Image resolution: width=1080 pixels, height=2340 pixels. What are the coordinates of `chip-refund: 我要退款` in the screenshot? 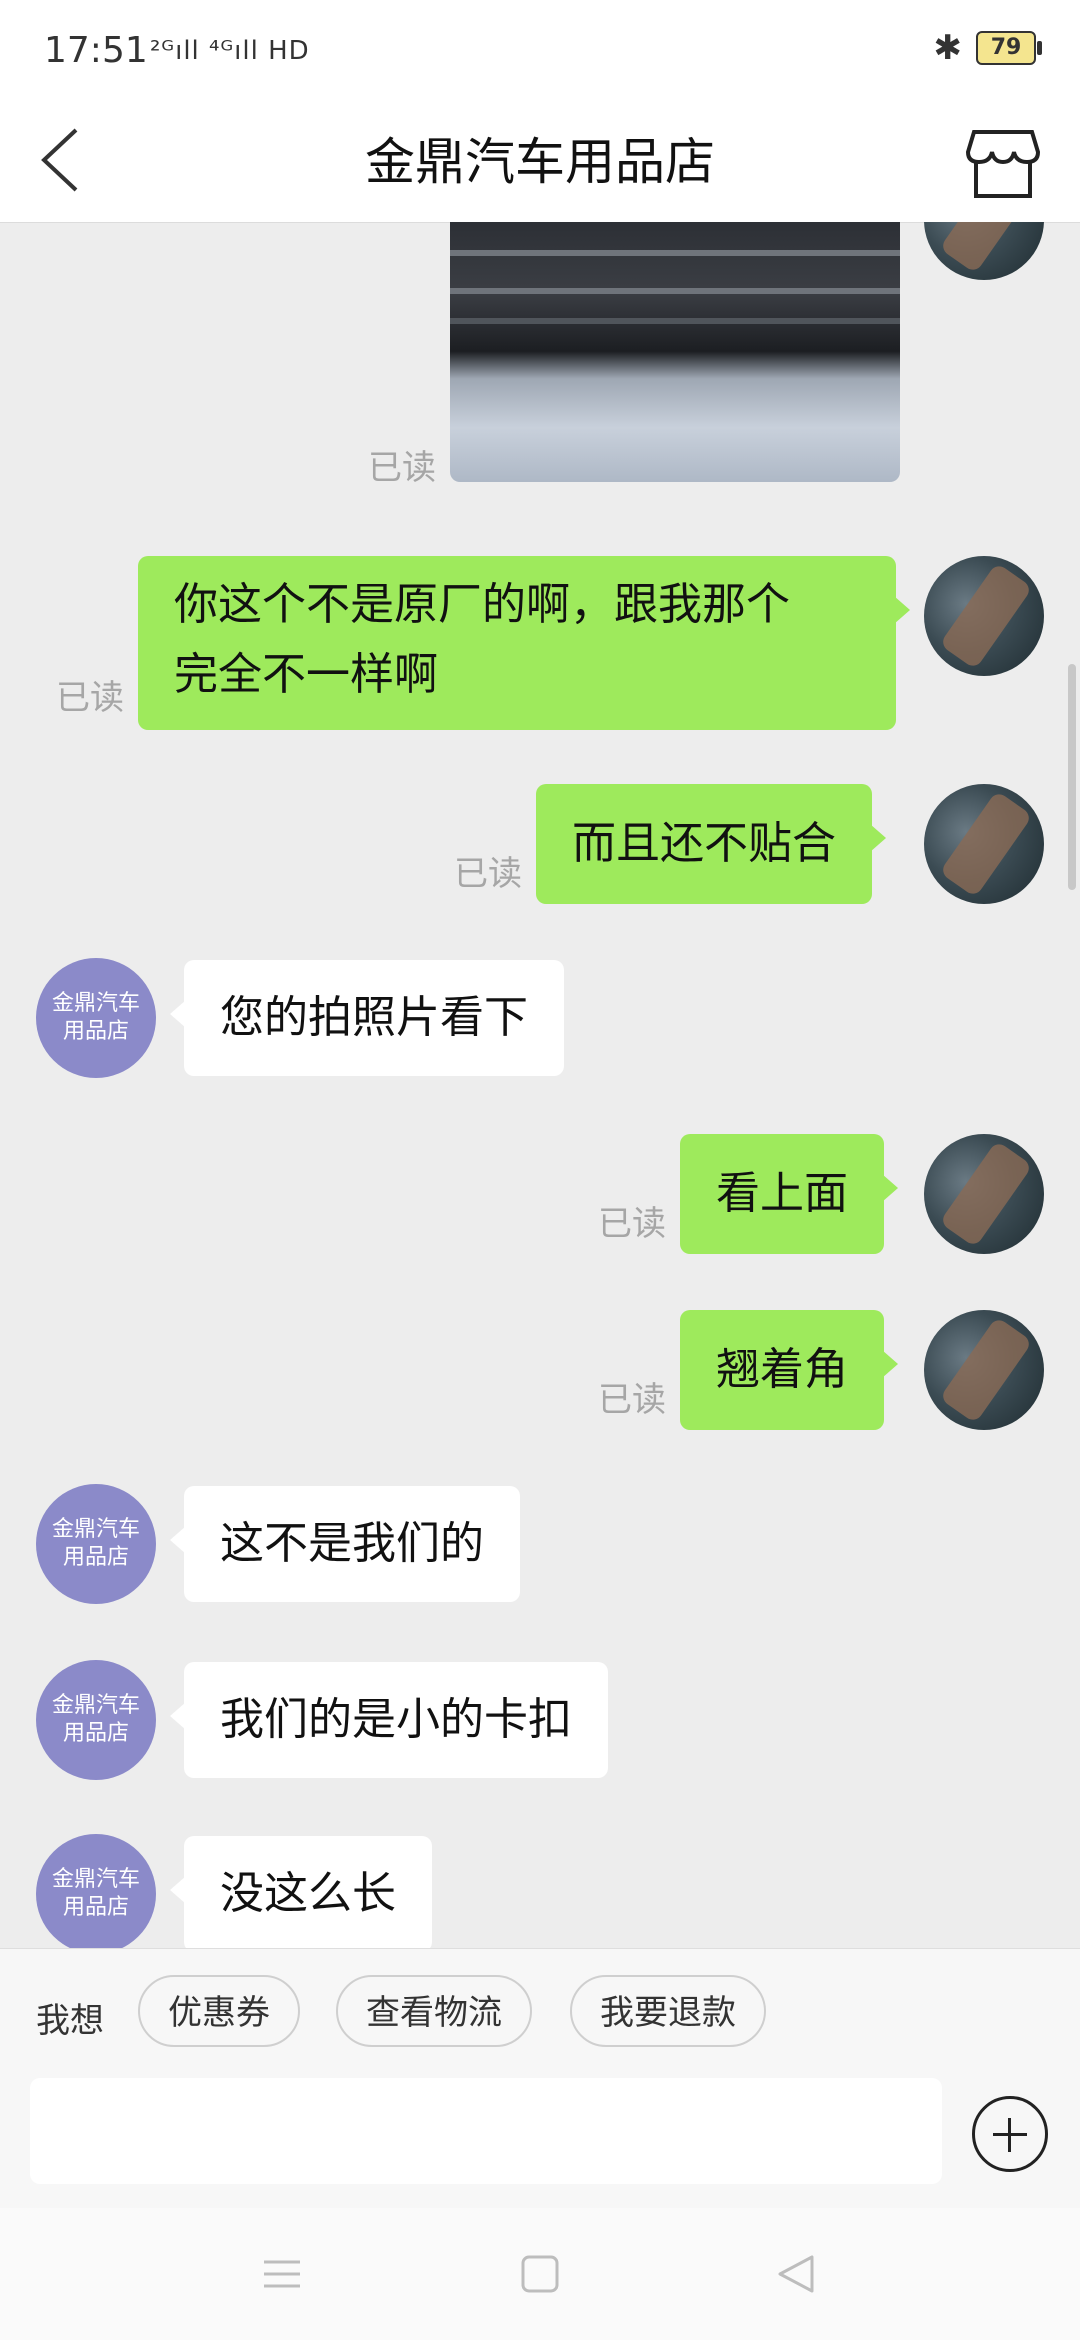 It's located at (668, 2011).